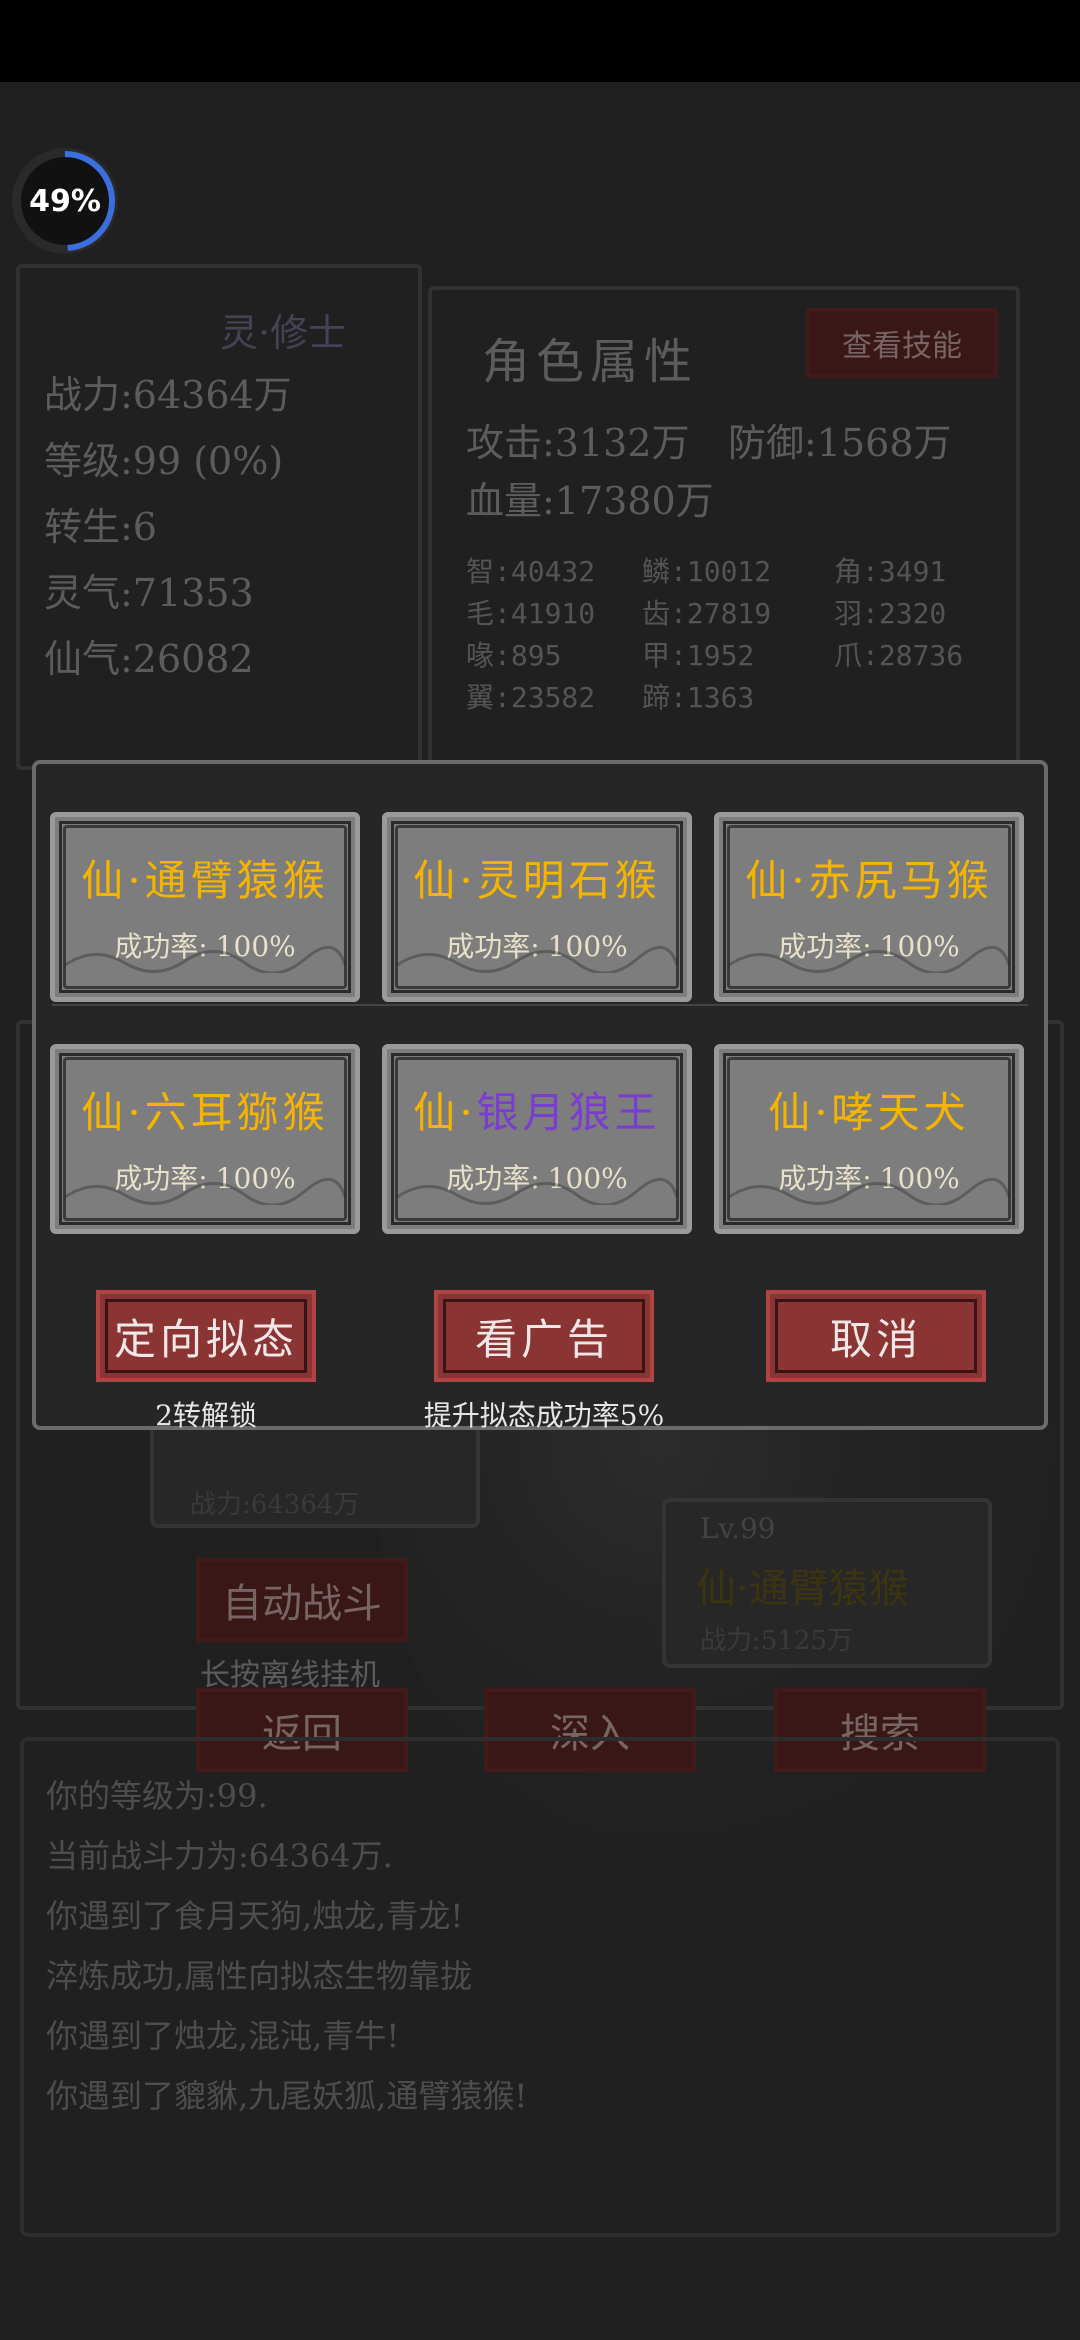 The height and width of the screenshot is (2340, 1080). Describe the element at coordinates (568, 880) in the screenshot. I see `creature-title: 灵明石猴` at that location.